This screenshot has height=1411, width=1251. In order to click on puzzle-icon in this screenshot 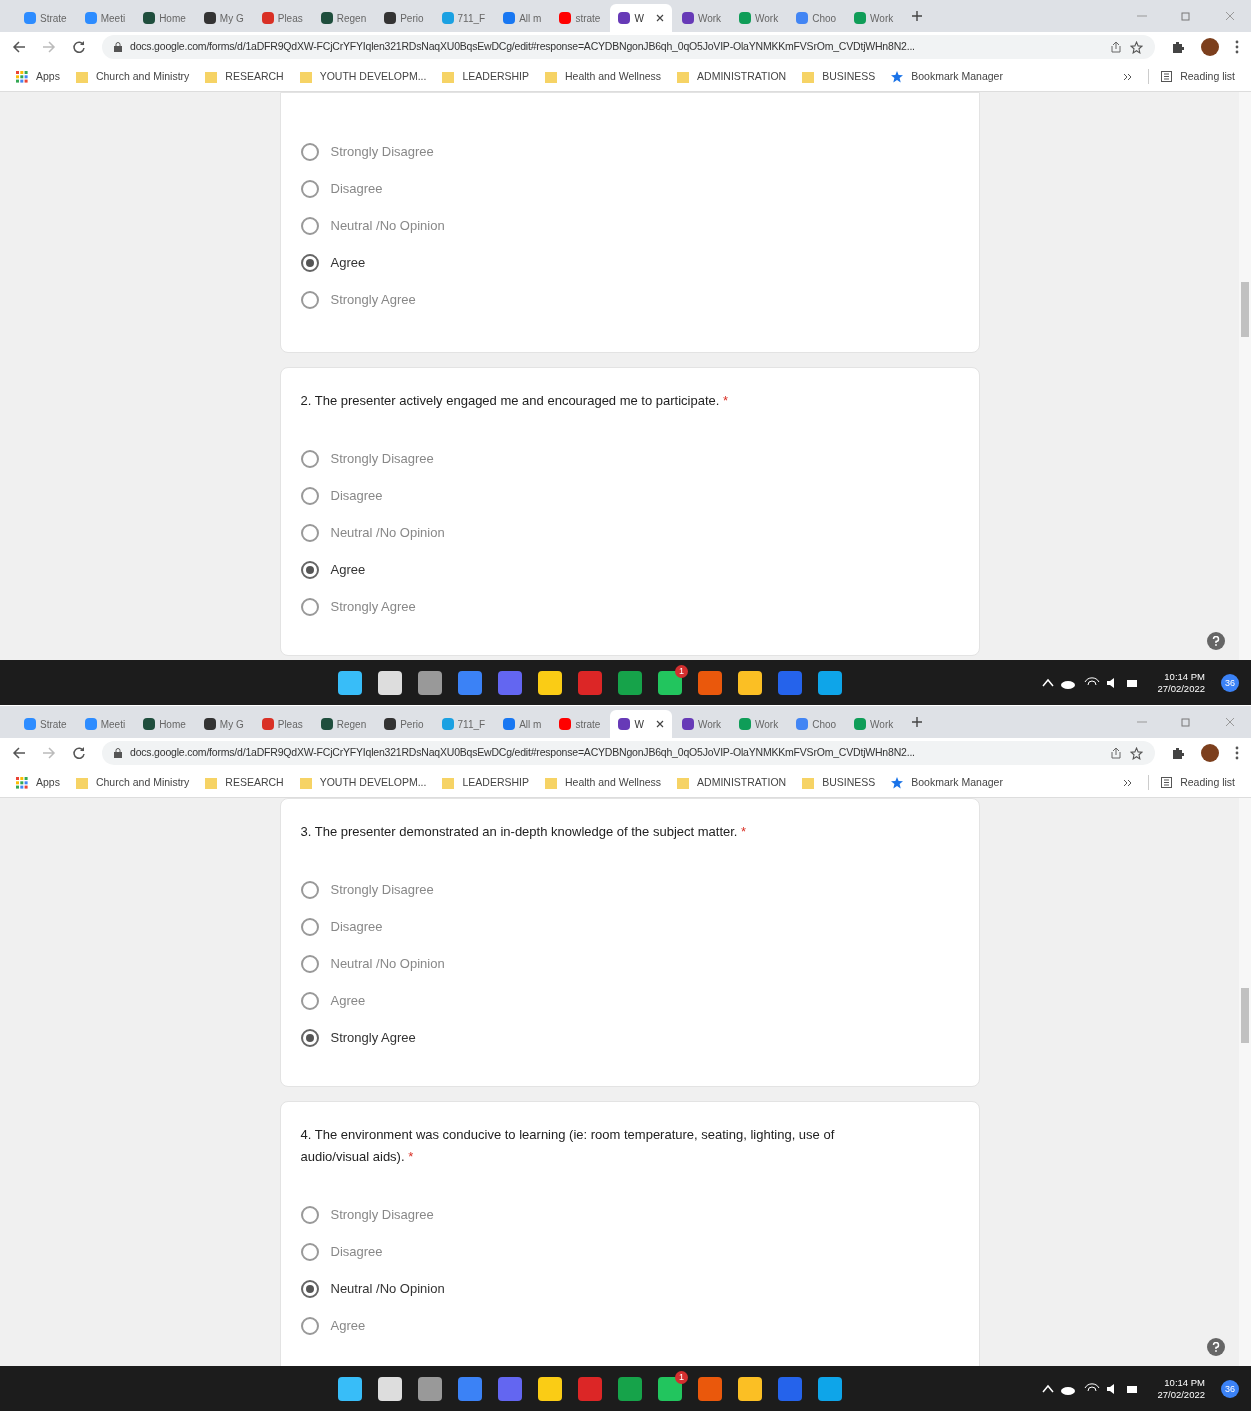, I will do `click(1178, 753)`.